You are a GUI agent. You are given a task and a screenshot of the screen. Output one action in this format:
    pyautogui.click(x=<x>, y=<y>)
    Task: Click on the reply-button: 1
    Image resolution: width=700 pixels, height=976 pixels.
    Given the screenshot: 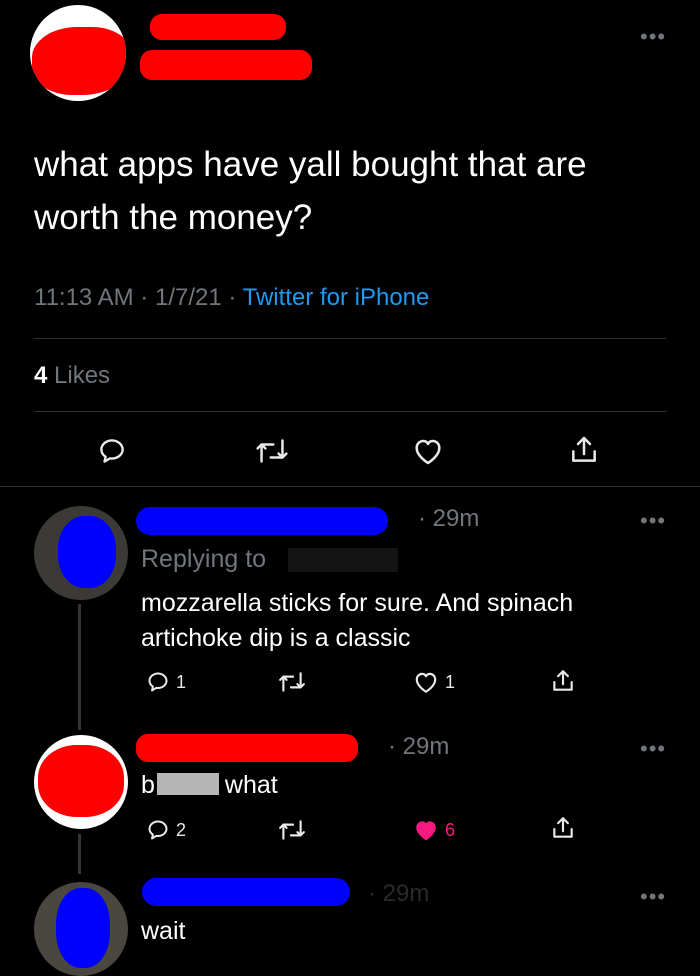 What is the action you would take?
    pyautogui.click(x=166, y=682)
    